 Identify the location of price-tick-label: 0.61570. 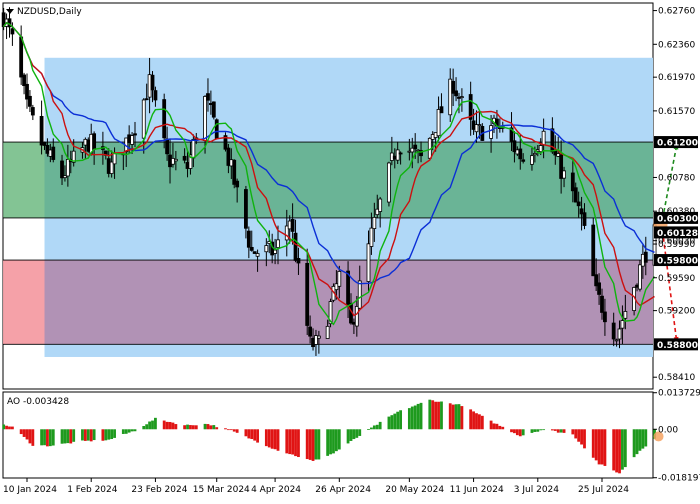
(676, 112).